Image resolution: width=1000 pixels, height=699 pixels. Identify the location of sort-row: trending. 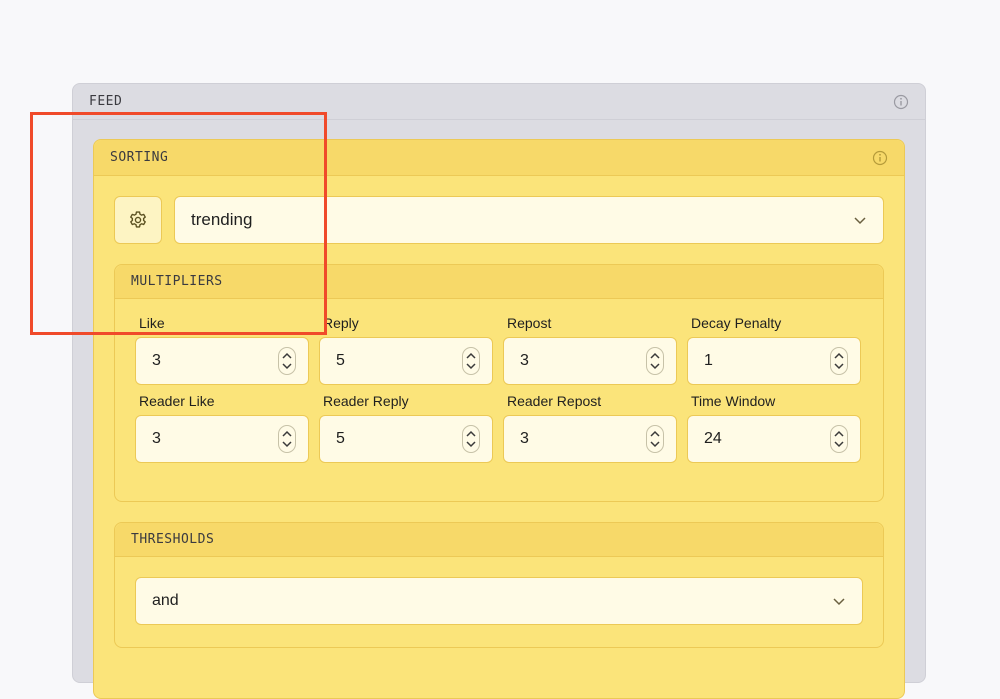
(499, 220).